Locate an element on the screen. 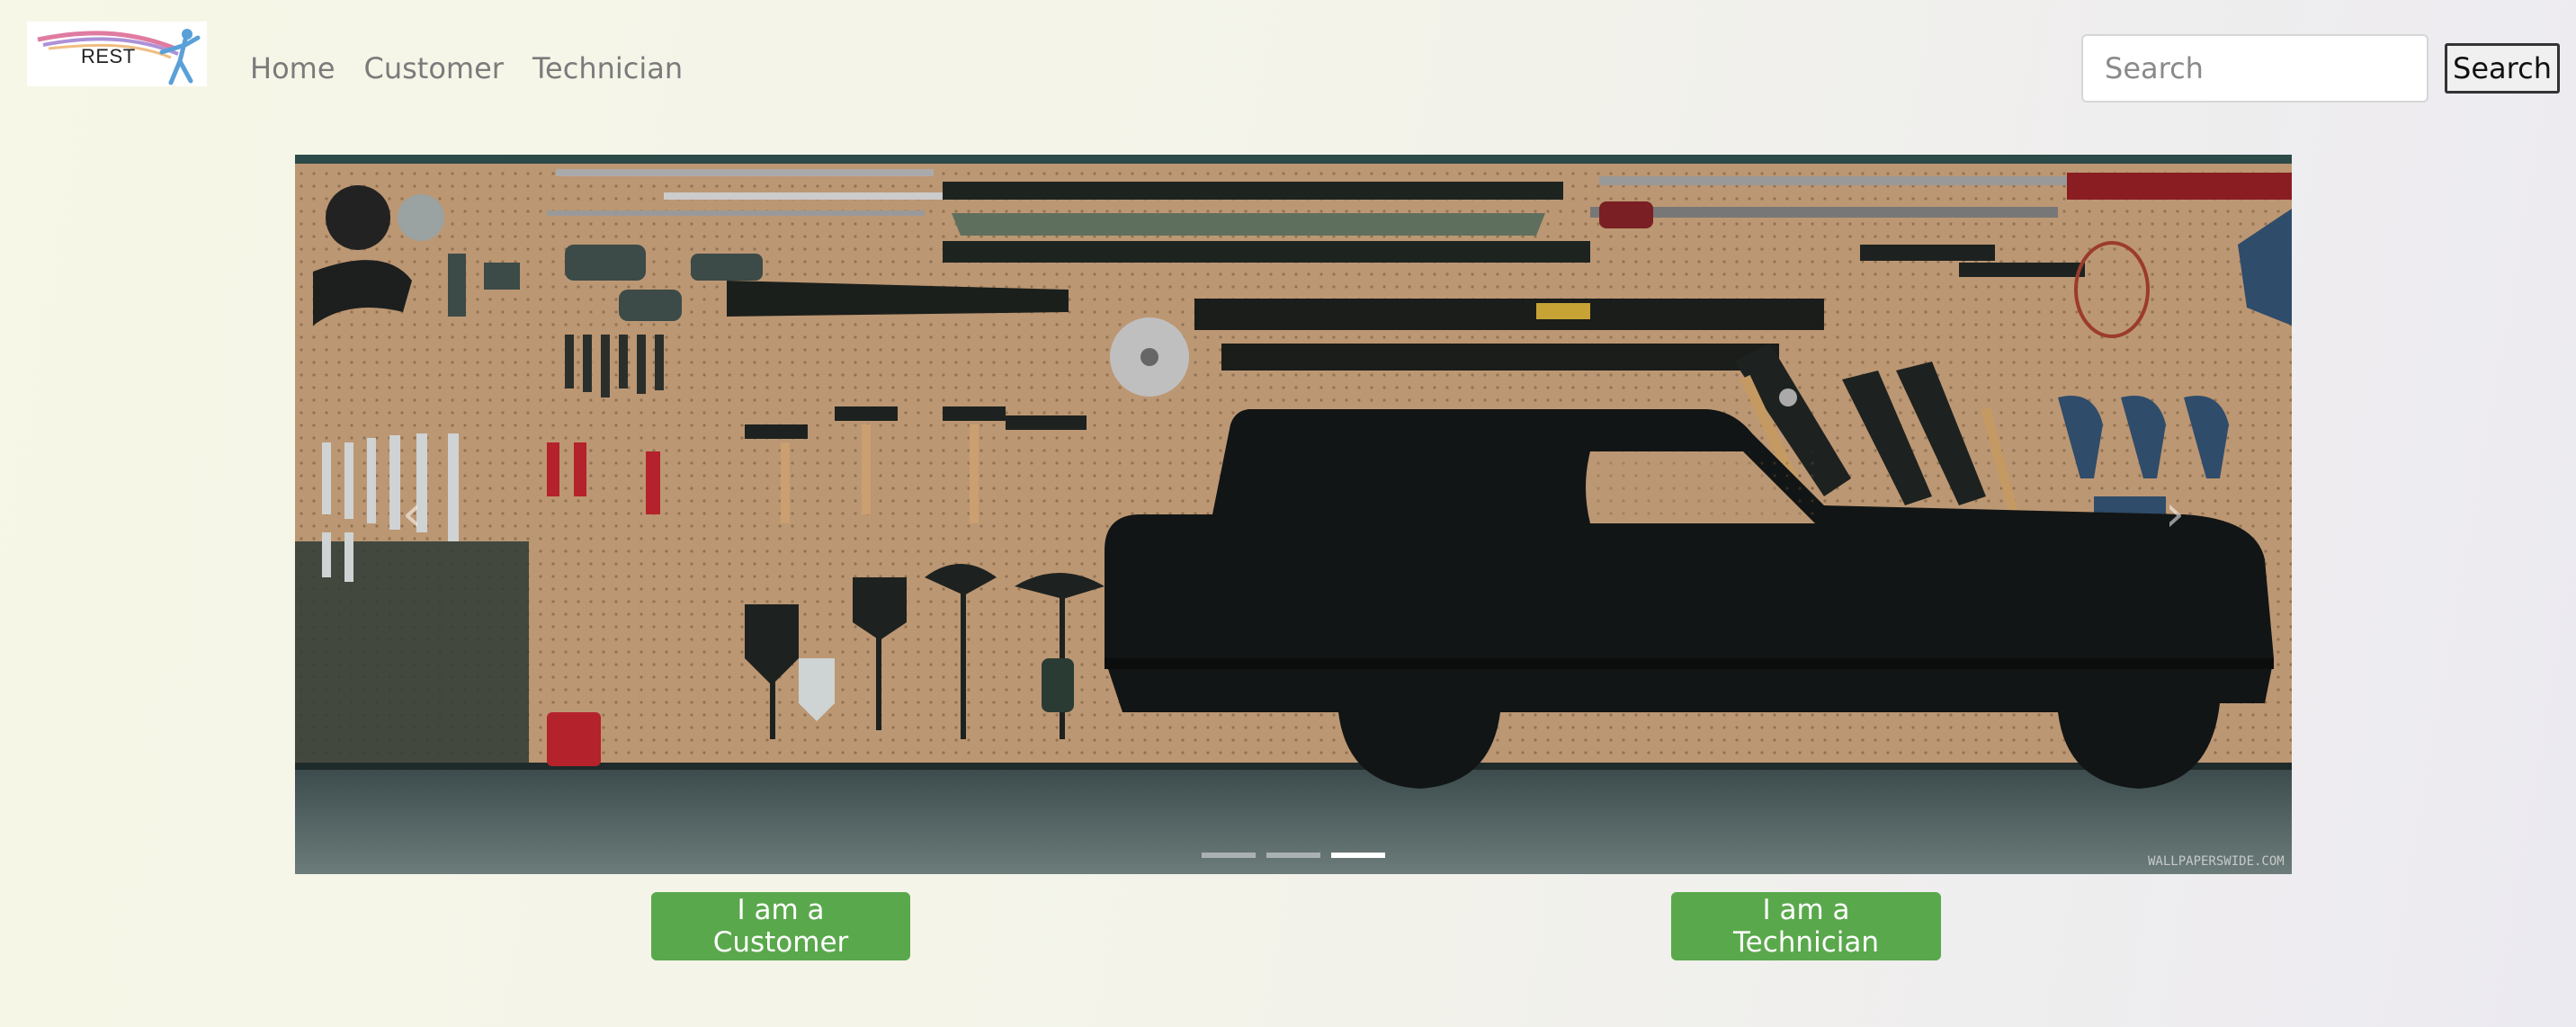 The height and width of the screenshot is (1027, 2576). nav-home: Home is located at coordinates (292, 68).